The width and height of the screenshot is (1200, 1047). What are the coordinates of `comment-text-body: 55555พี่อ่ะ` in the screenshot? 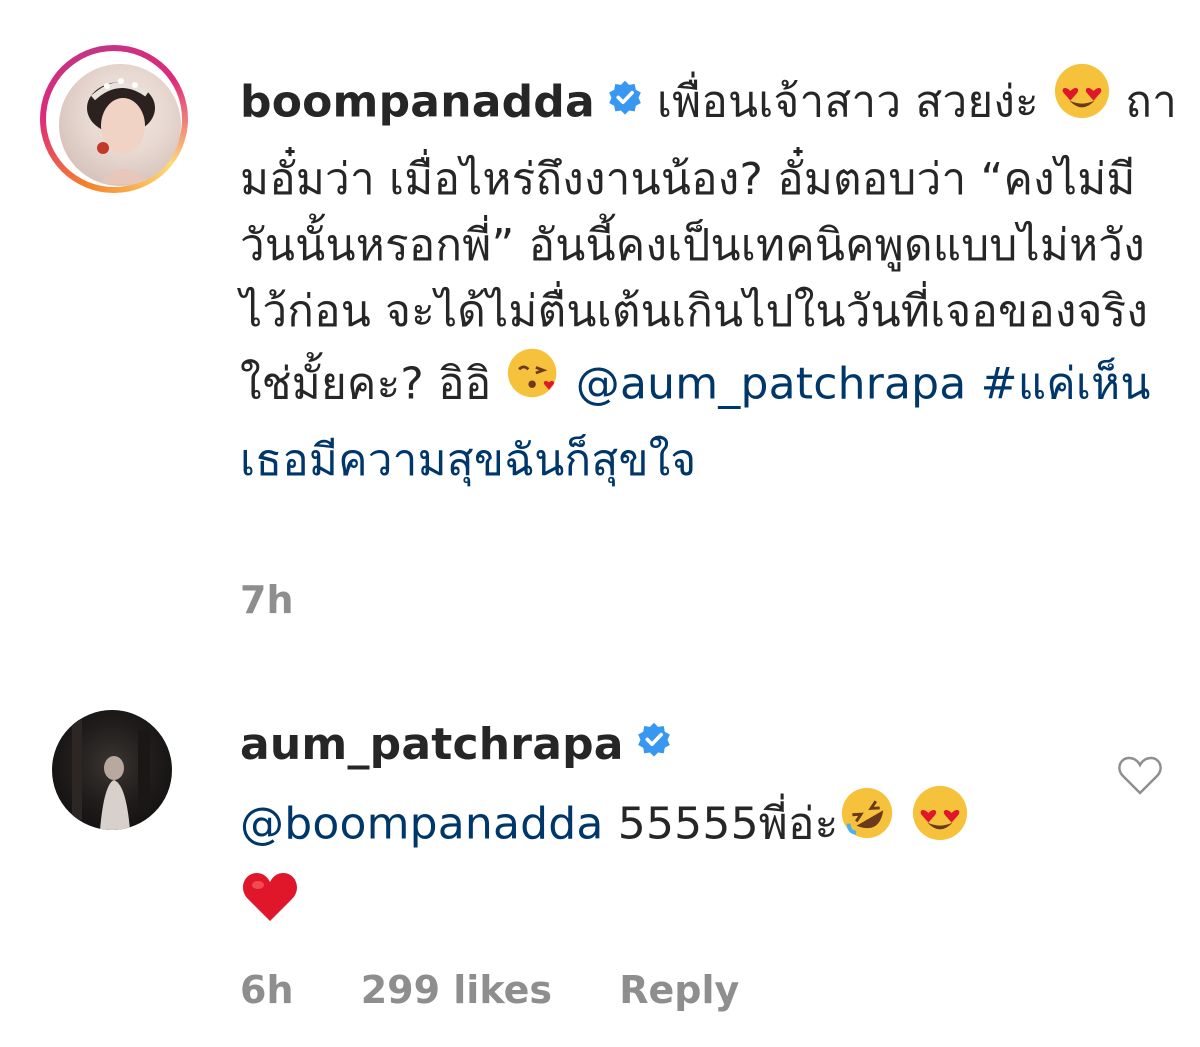 It's located at (728, 824).